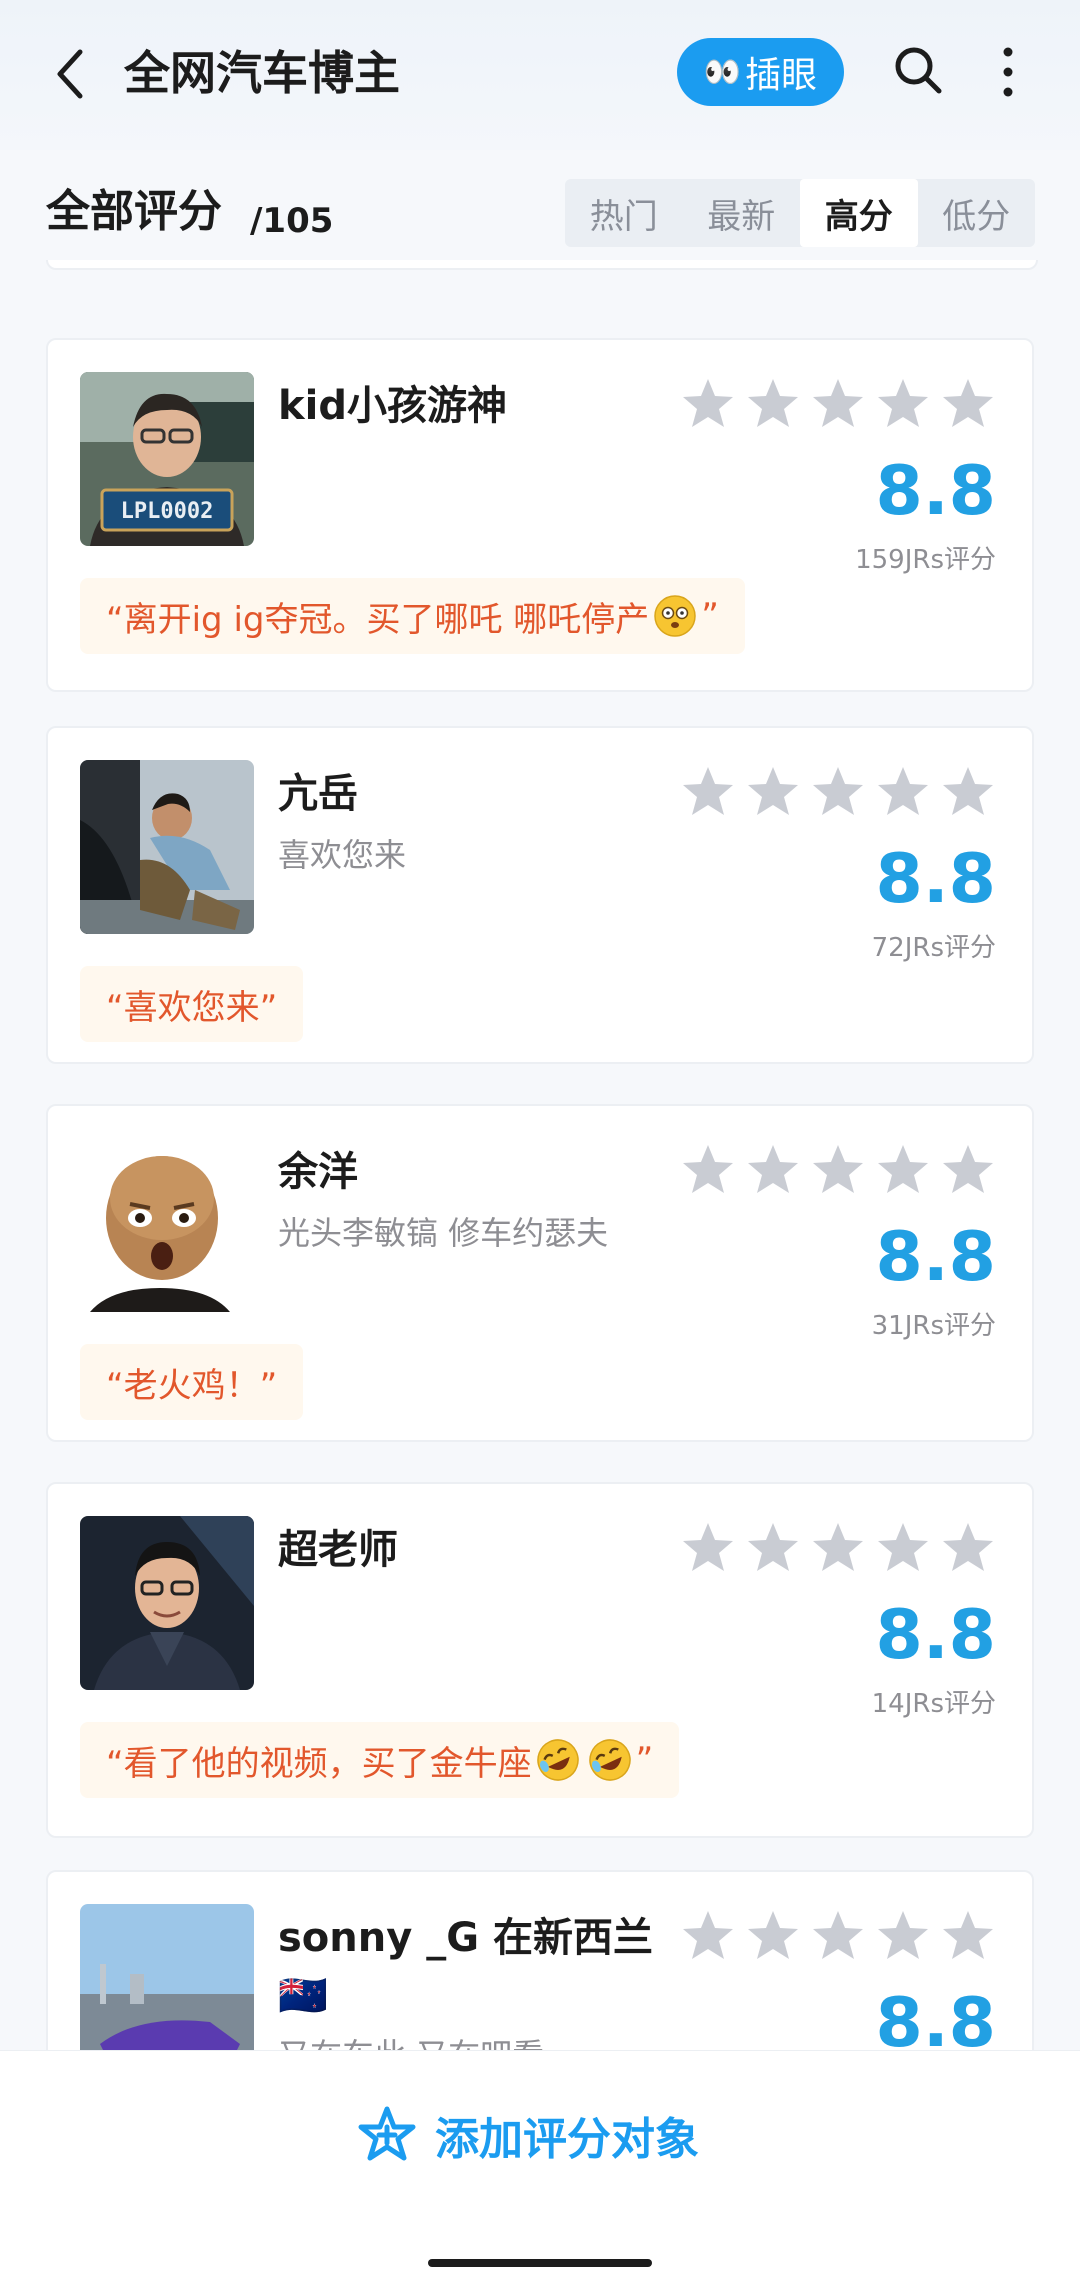 The height and width of the screenshot is (2295, 1080). I want to click on top-comment-text: “看了他的视频，买了金牛座, so click(319, 1763).